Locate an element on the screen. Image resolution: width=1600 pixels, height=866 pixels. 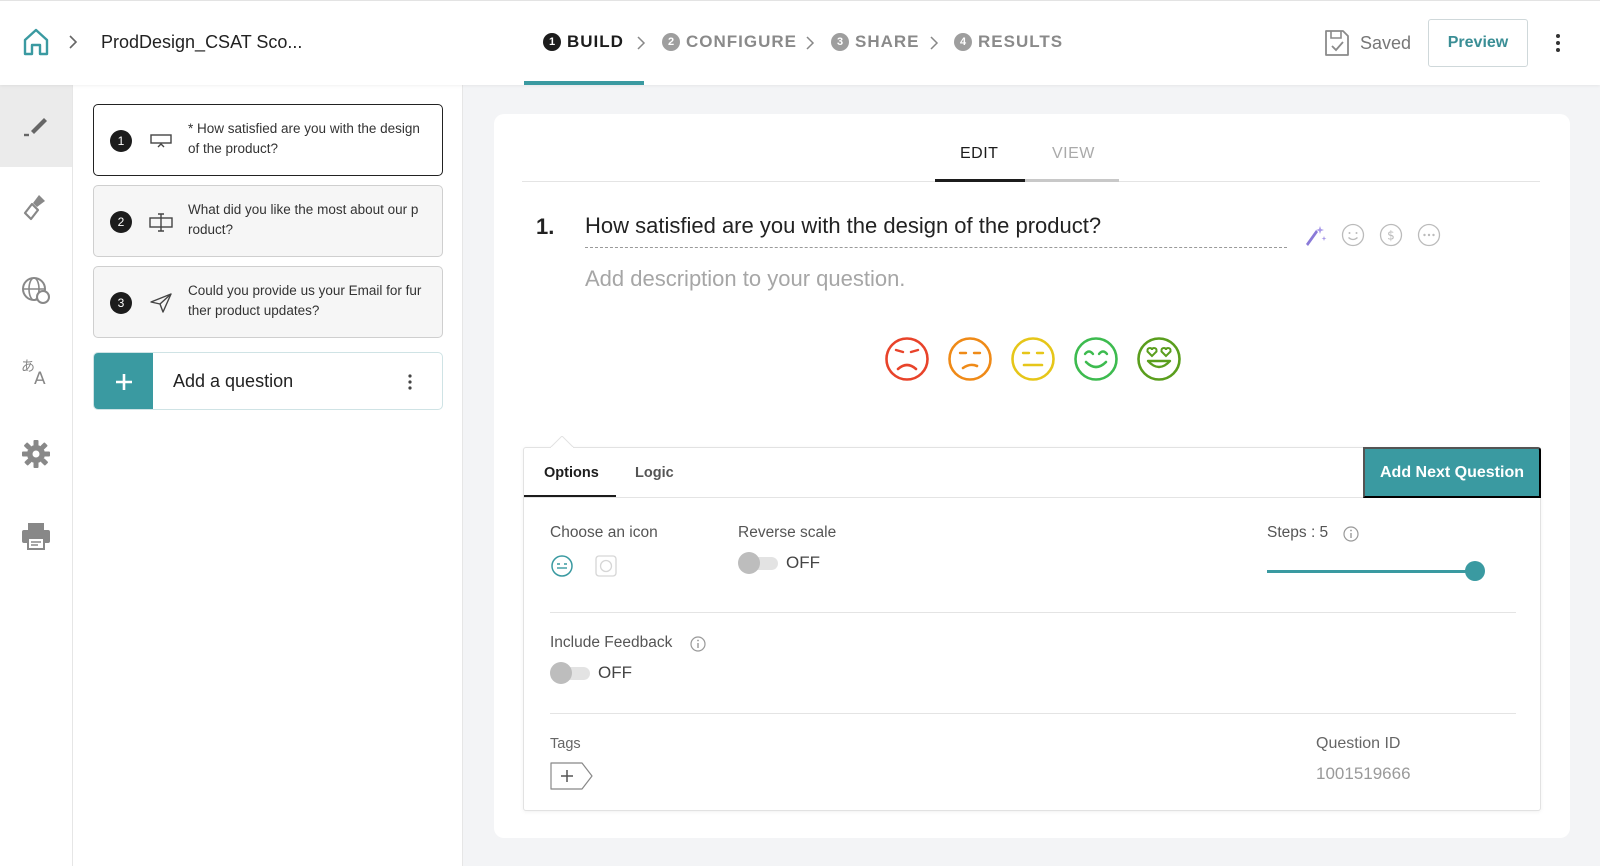
translate-icon: あ A is located at coordinates (33, 374).